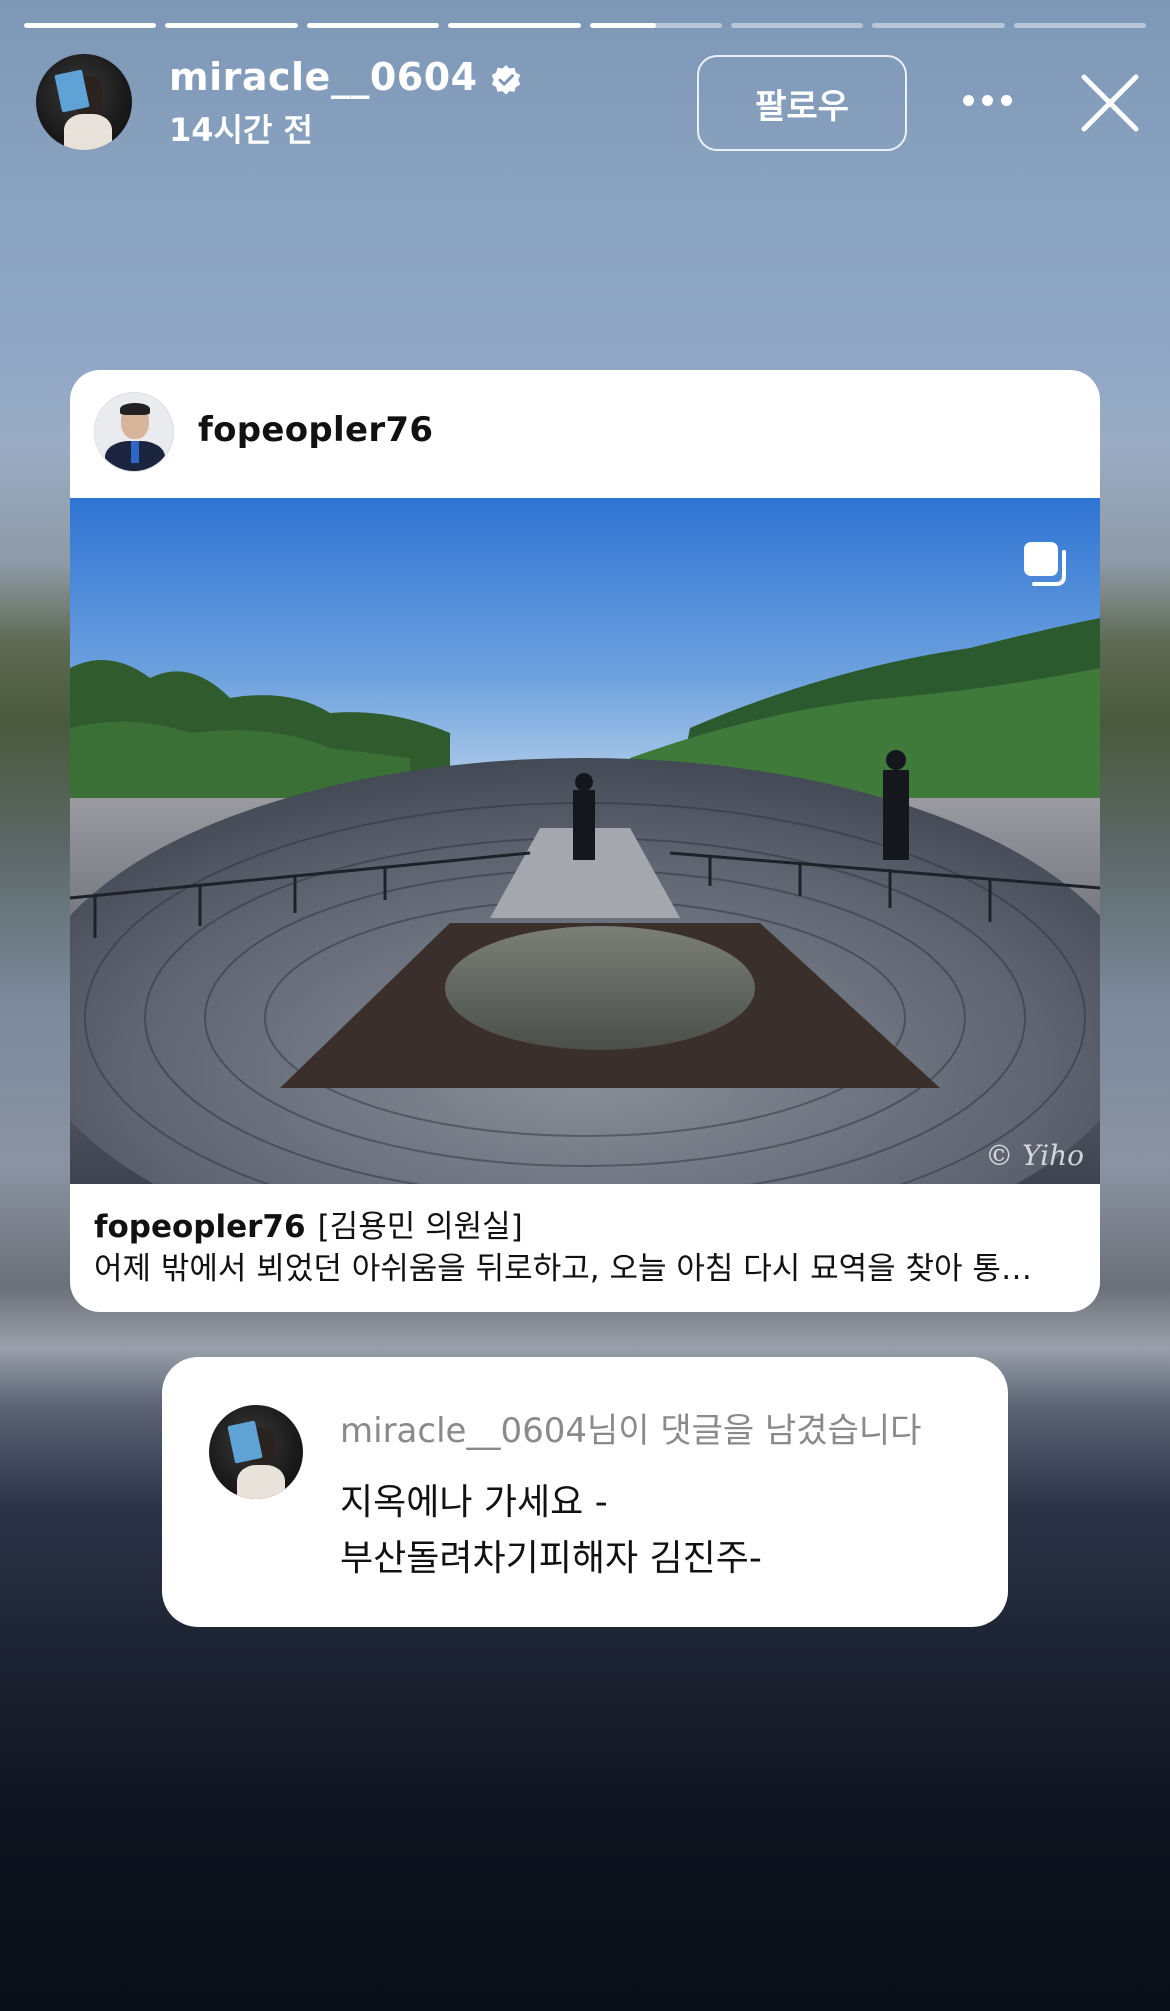  What do you see at coordinates (506, 78) in the screenshot?
I see `verified-badge-icon` at bounding box center [506, 78].